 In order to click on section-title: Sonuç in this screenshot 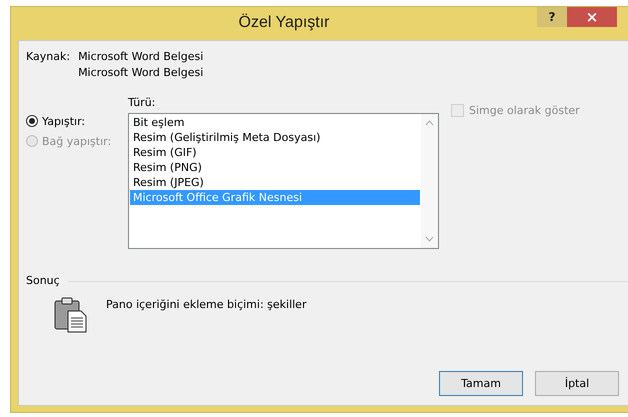, I will do `click(43, 281)`.